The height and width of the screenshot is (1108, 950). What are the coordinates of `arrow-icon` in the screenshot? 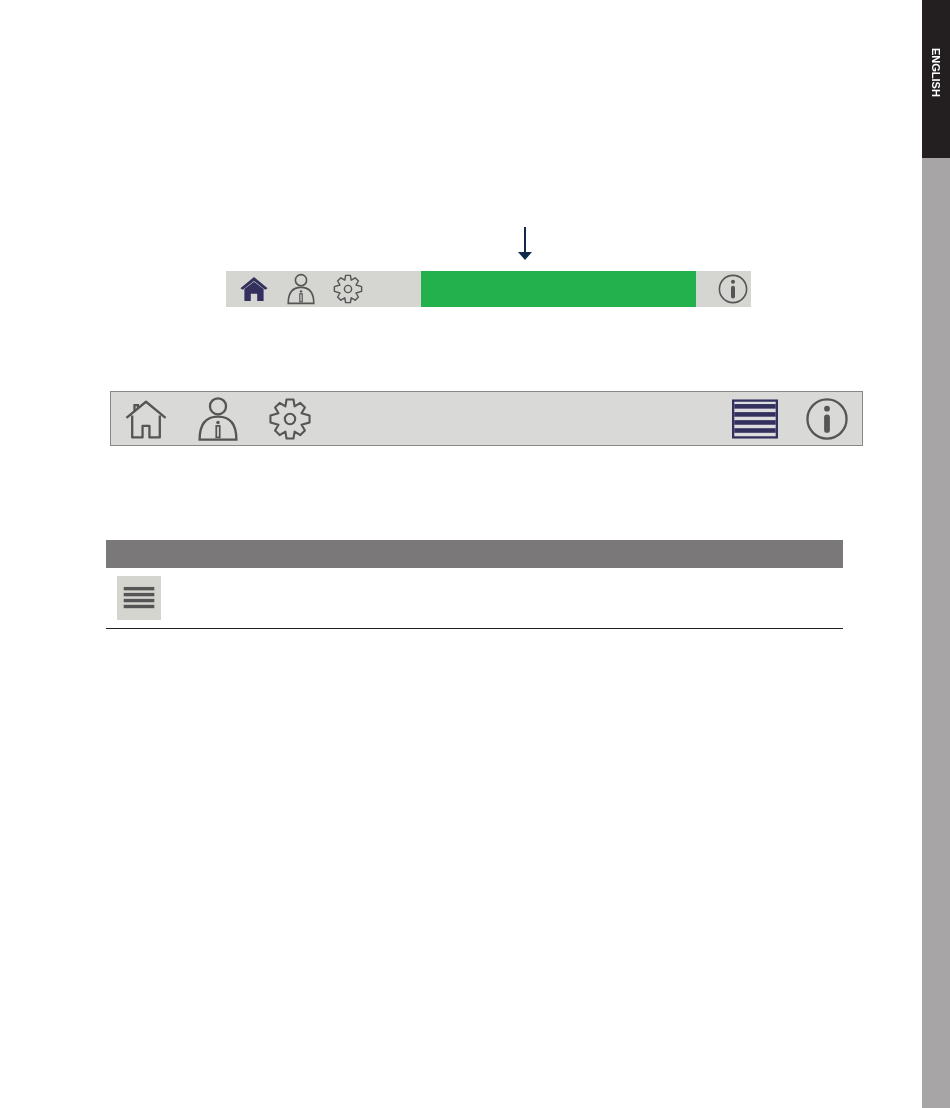 It's located at (525, 244).